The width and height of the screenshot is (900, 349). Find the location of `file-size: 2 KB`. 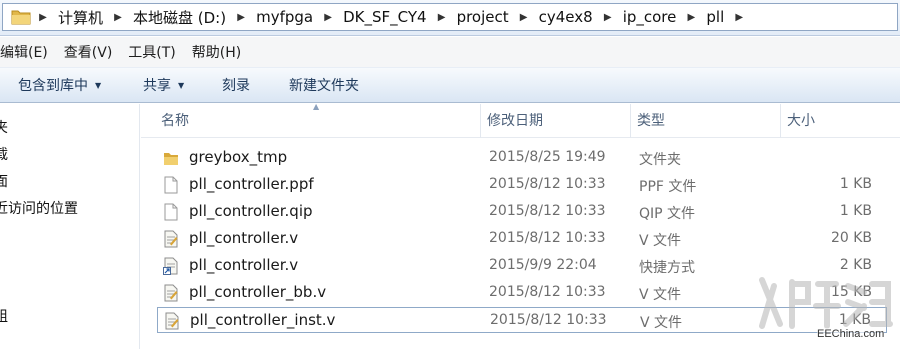

file-size: 2 KB is located at coordinates (855, 265).